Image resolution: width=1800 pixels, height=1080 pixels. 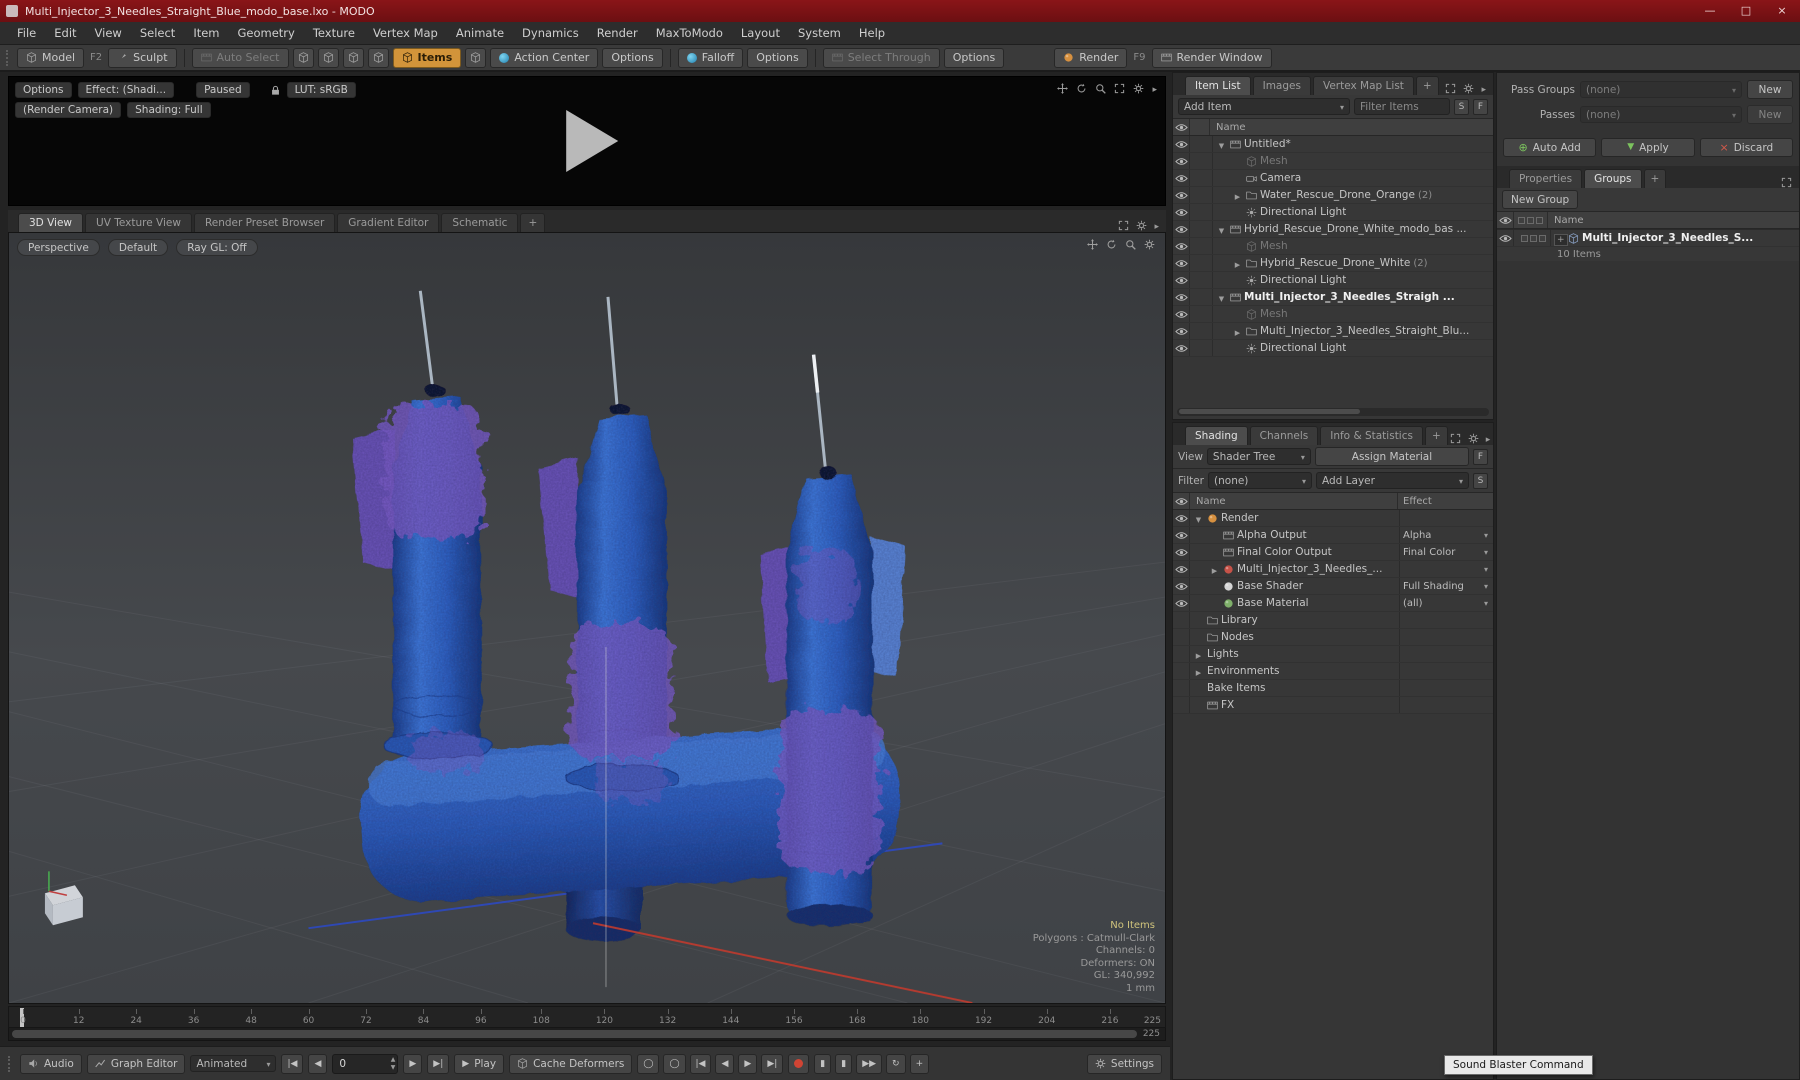 I want to click on item-row: Hybrid_Rescue_Drone_White(2), so click(x=1333, y=263).